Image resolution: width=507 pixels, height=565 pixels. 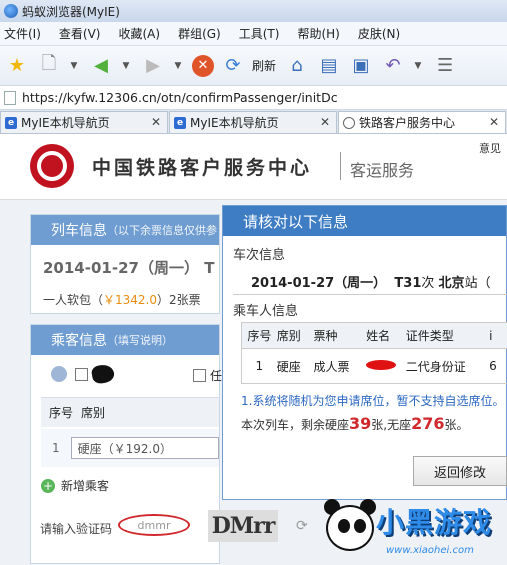 I want to click on menu-tools: 工具(T), so click(x=259, y=33).